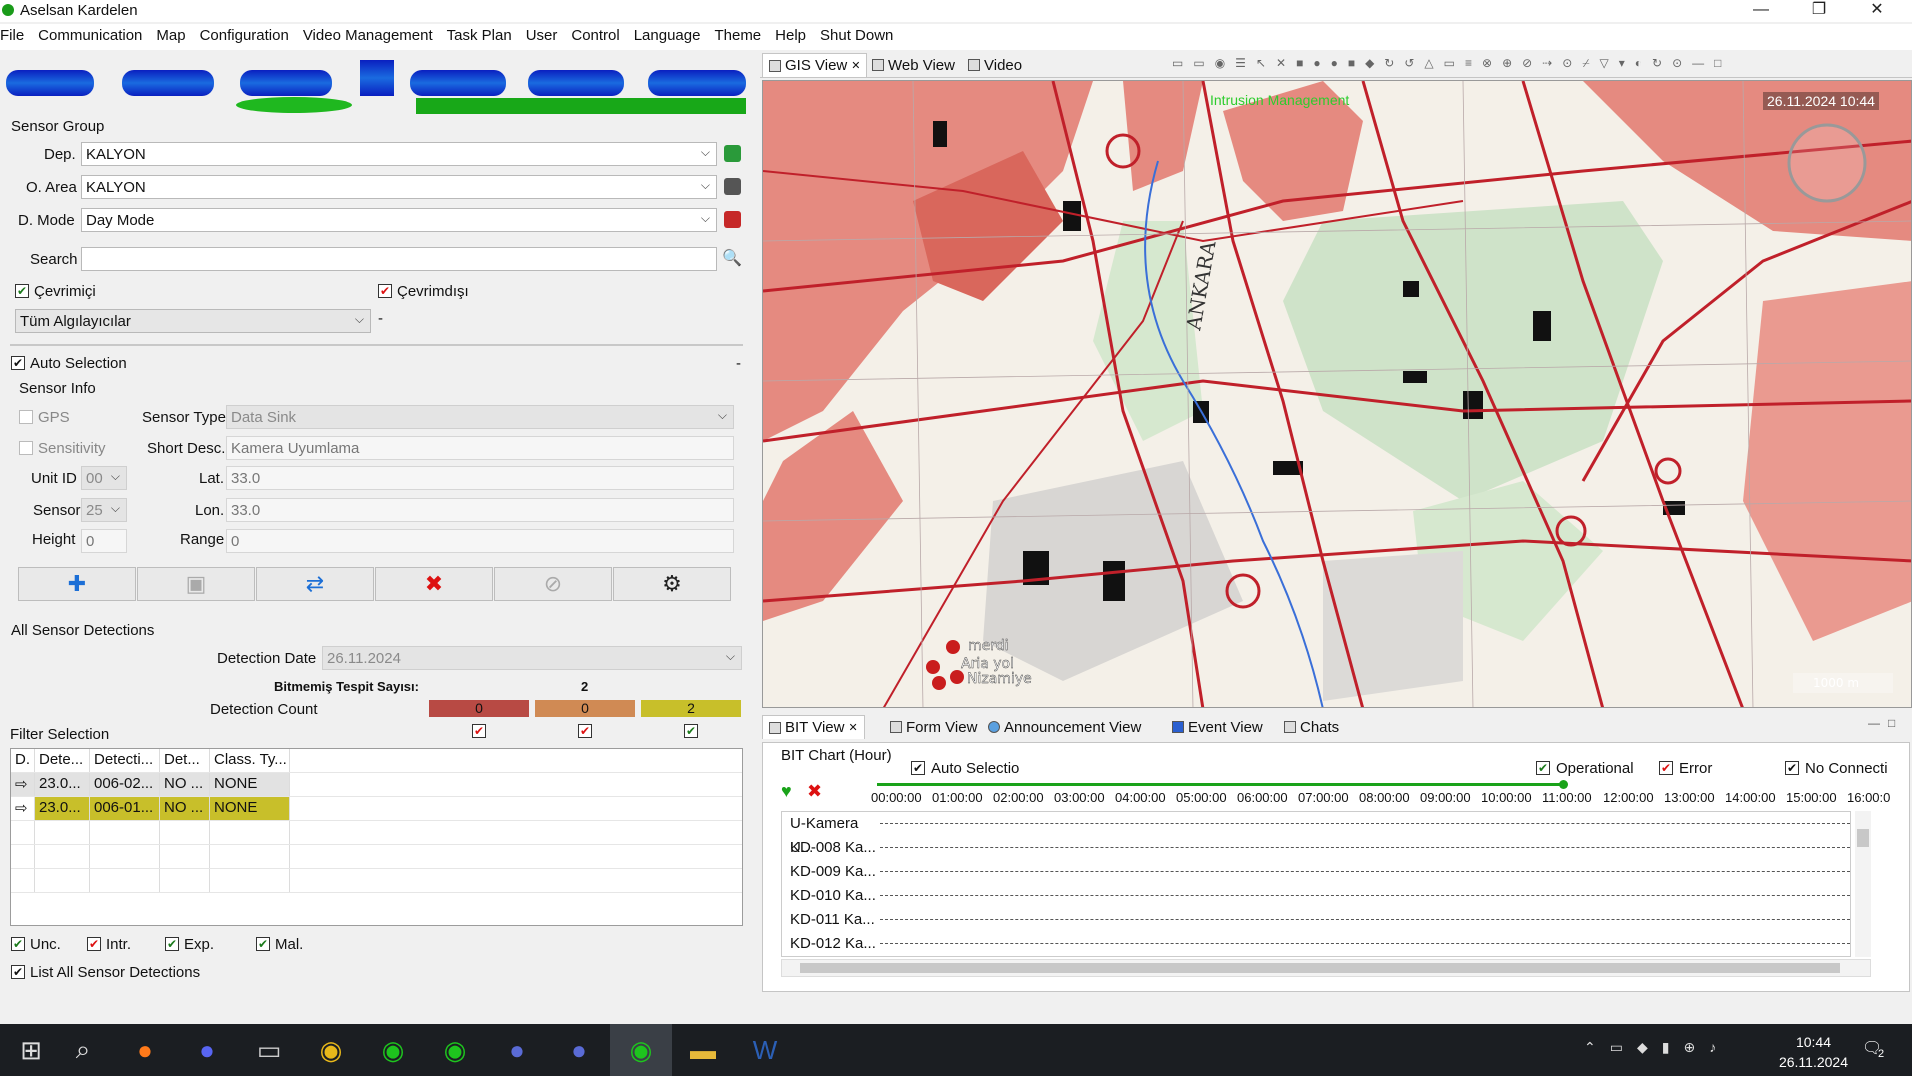 This screenshot has width=1912, height=1076. What do you see at coordinates (595, 37) in the screenshot?
I see `menu-control: Control` at bounding box center [595, 37].